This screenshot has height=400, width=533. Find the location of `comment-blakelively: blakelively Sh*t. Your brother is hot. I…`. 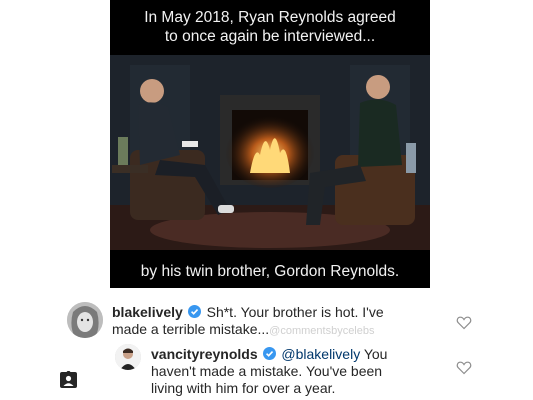

comment-blakelively: blakelively Sh*t. Your brother is hot. I… is located at coordinates (277, 322).